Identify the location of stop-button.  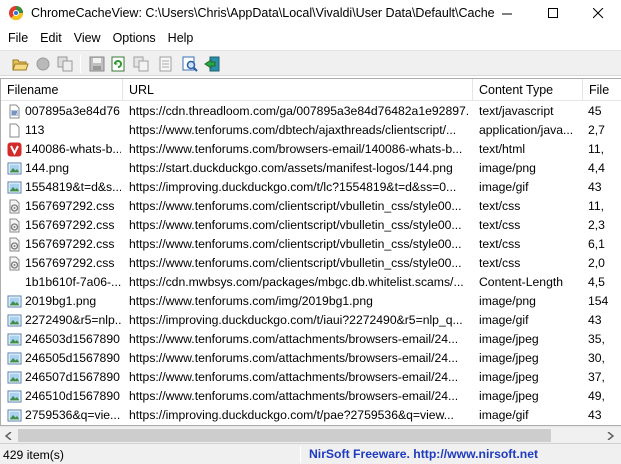
(43, 64).